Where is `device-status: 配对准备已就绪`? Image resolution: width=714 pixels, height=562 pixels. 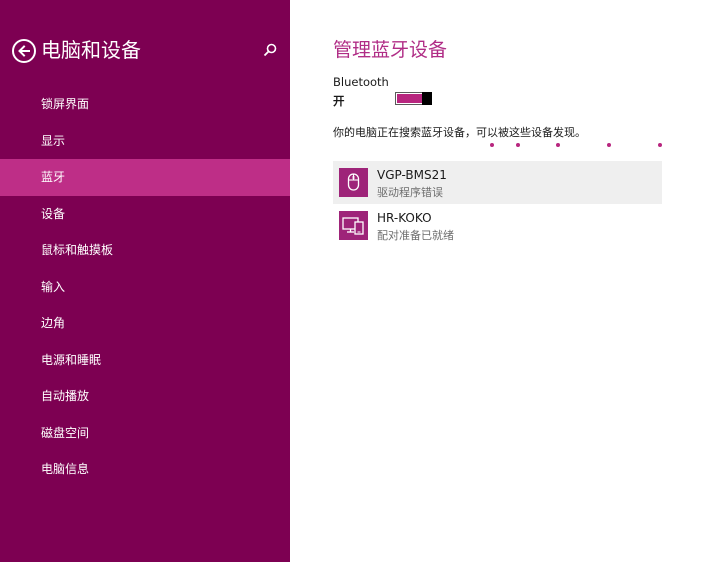
device-status: 配对准备已就绪 is located at coordinates (415, 235).